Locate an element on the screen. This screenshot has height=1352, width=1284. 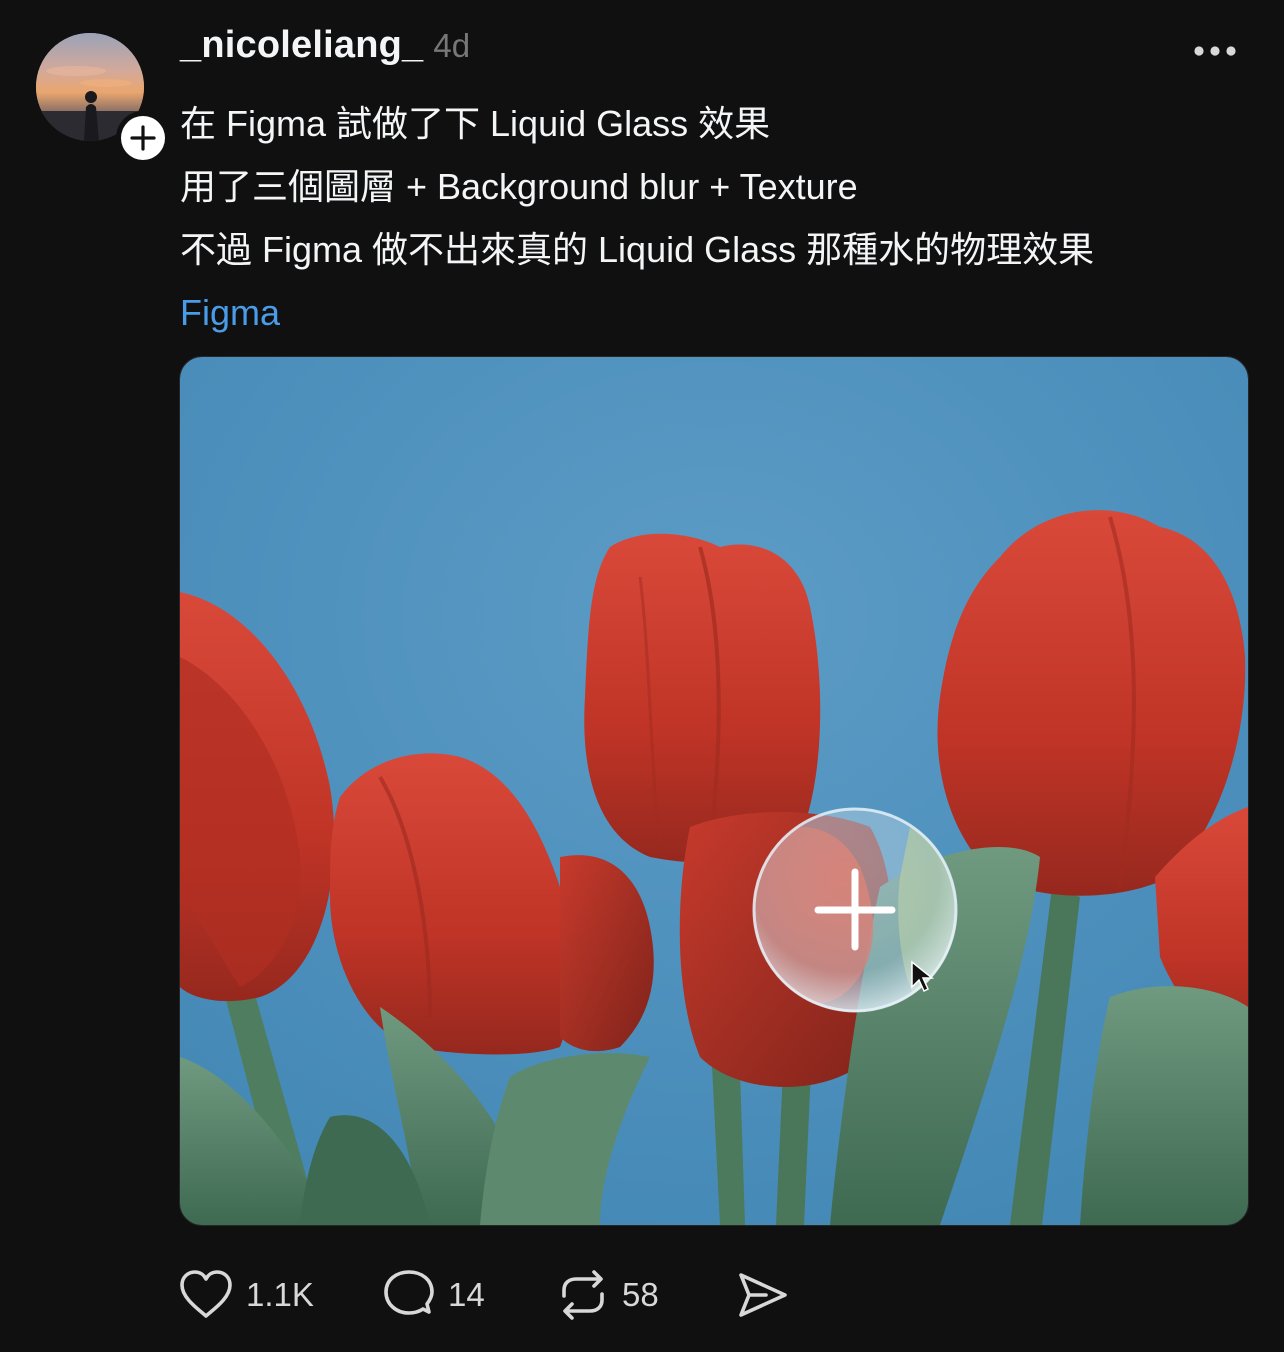
post-timestamp: 4d is located at coordinates (451, 46).